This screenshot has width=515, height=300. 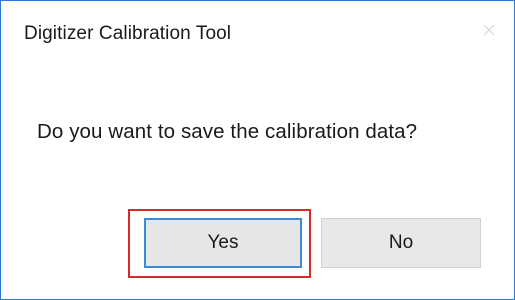 I want to click on no-button-label: No, so click(x=401, y=242).